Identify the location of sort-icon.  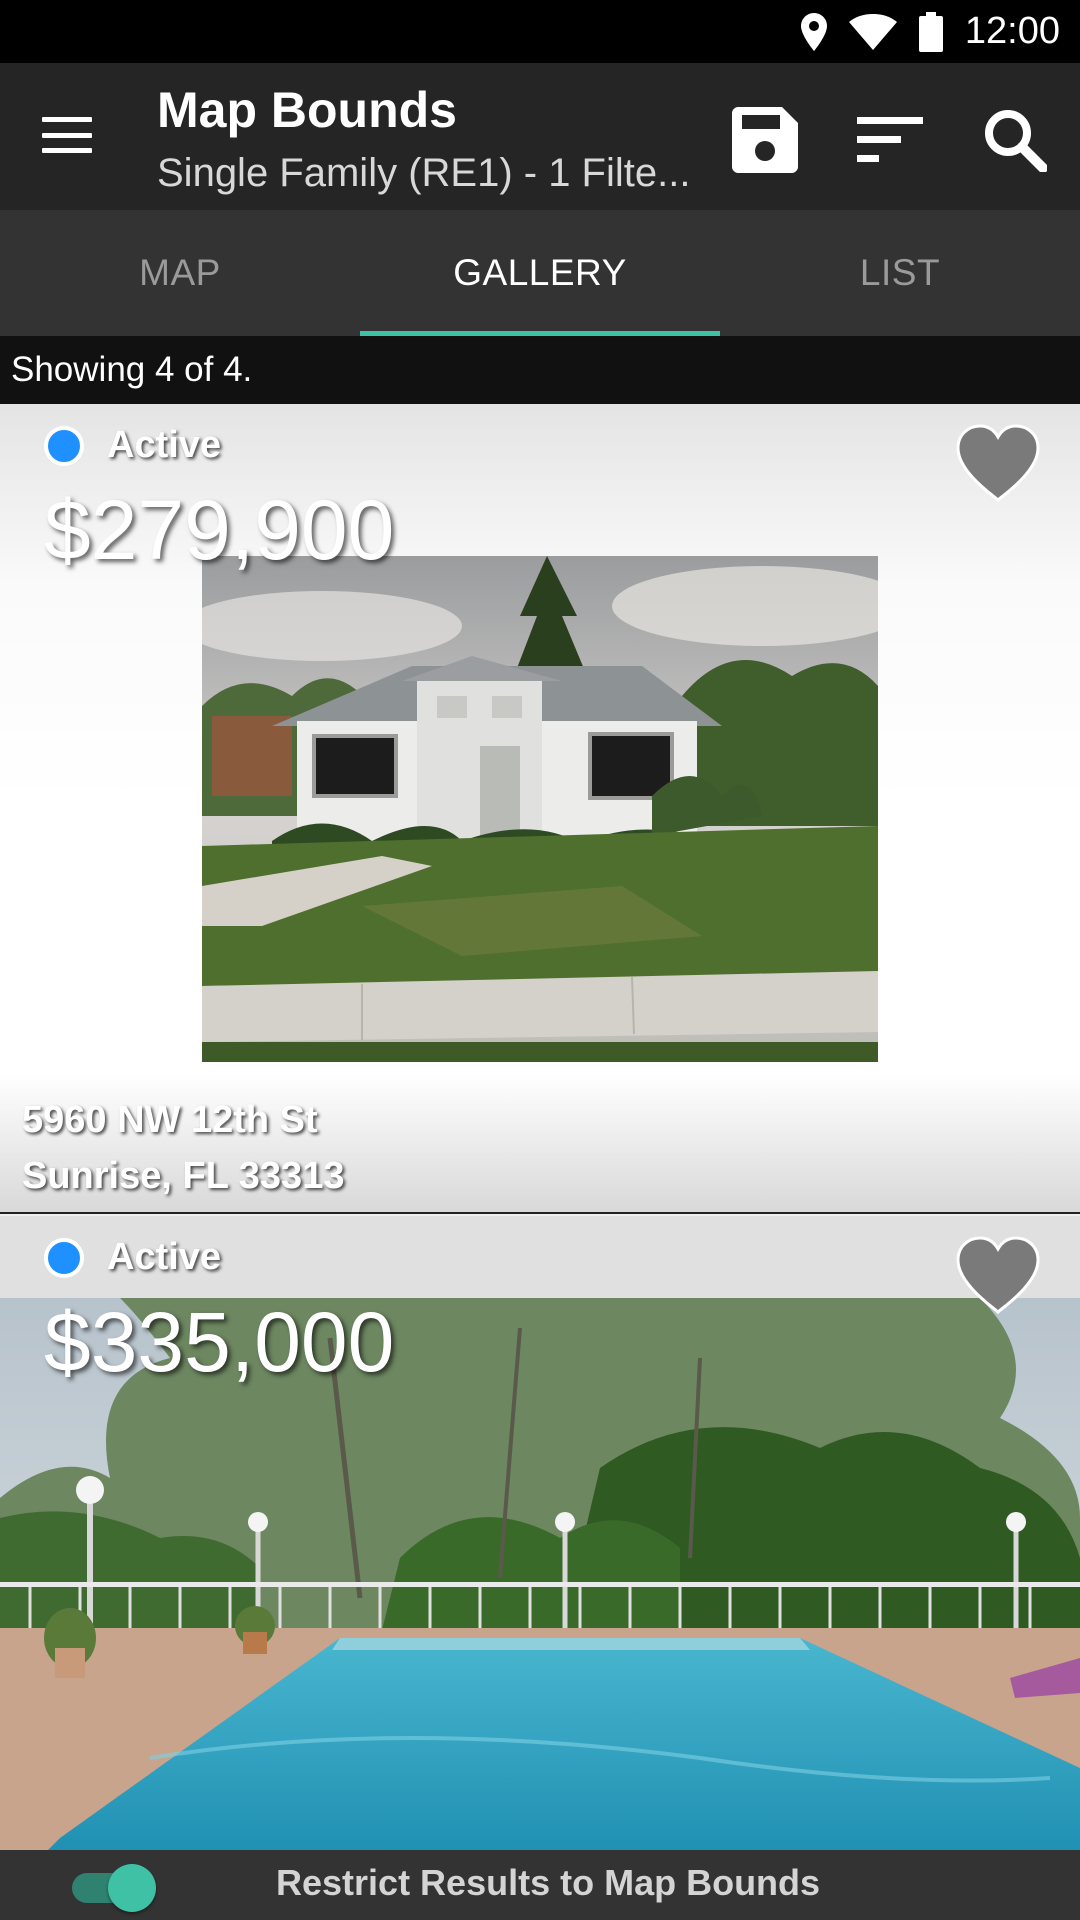
(890, 139).